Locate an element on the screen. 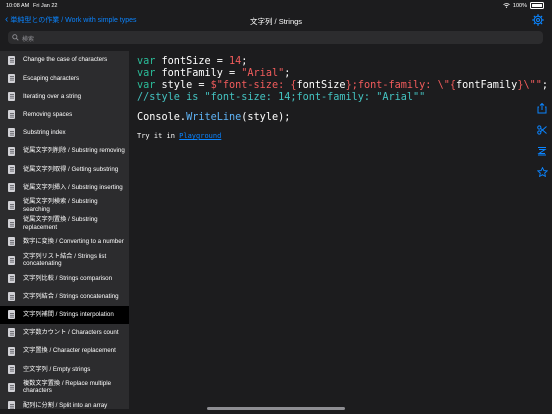  sidebar-item: 文字列補間 / Strings interpolation is located at coordinates (64, 314).